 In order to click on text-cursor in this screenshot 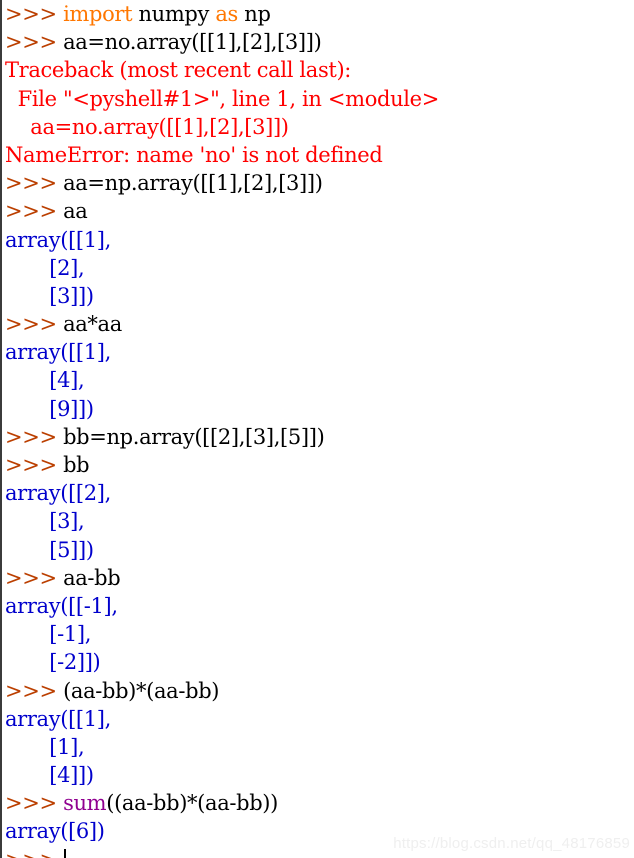, I will do `click(65, 853)`.